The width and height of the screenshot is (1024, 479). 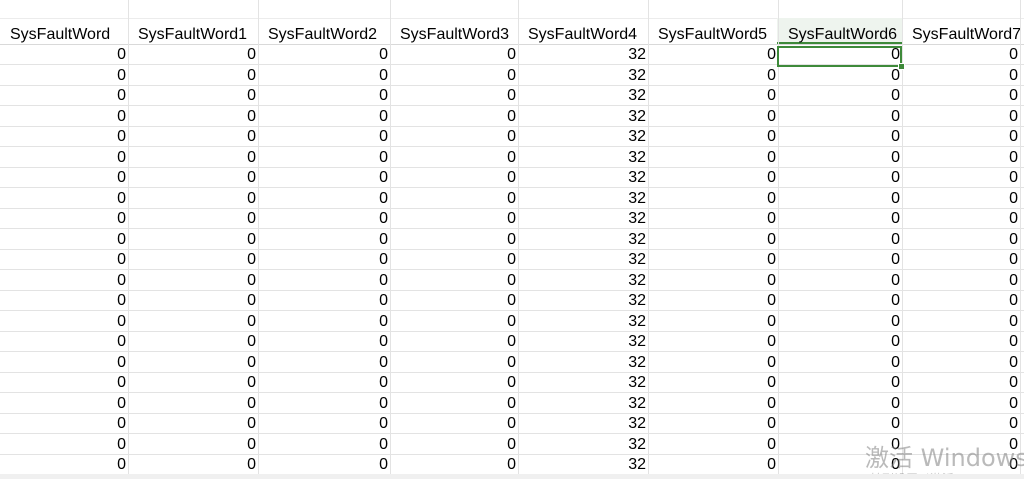 What do you see at coordinates (901, 66) in the screenshot?
I see `fill-handle` at bounding box center [901, 66].